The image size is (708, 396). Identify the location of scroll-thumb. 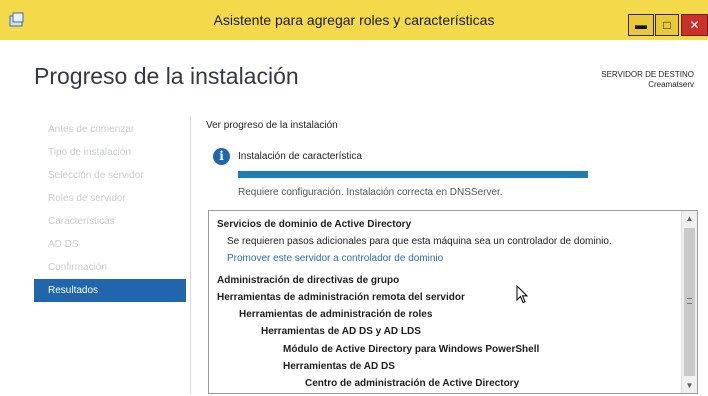
(689, 302).